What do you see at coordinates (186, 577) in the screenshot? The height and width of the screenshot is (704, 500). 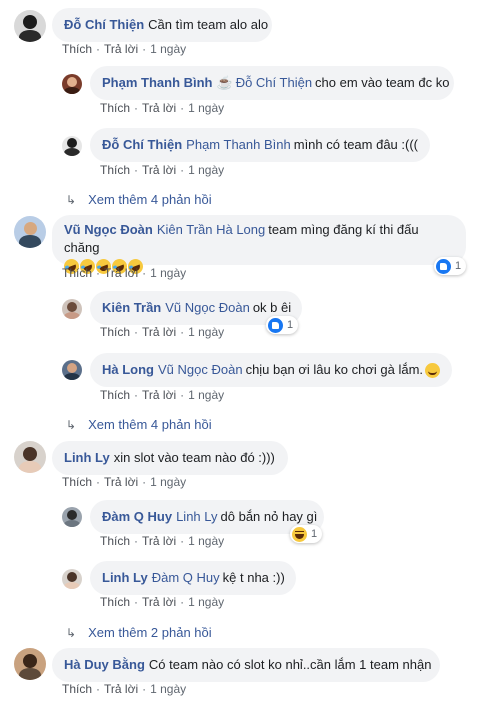 I see `mention-tag: Đàm Q Huy` at bounding box center [186, 577].